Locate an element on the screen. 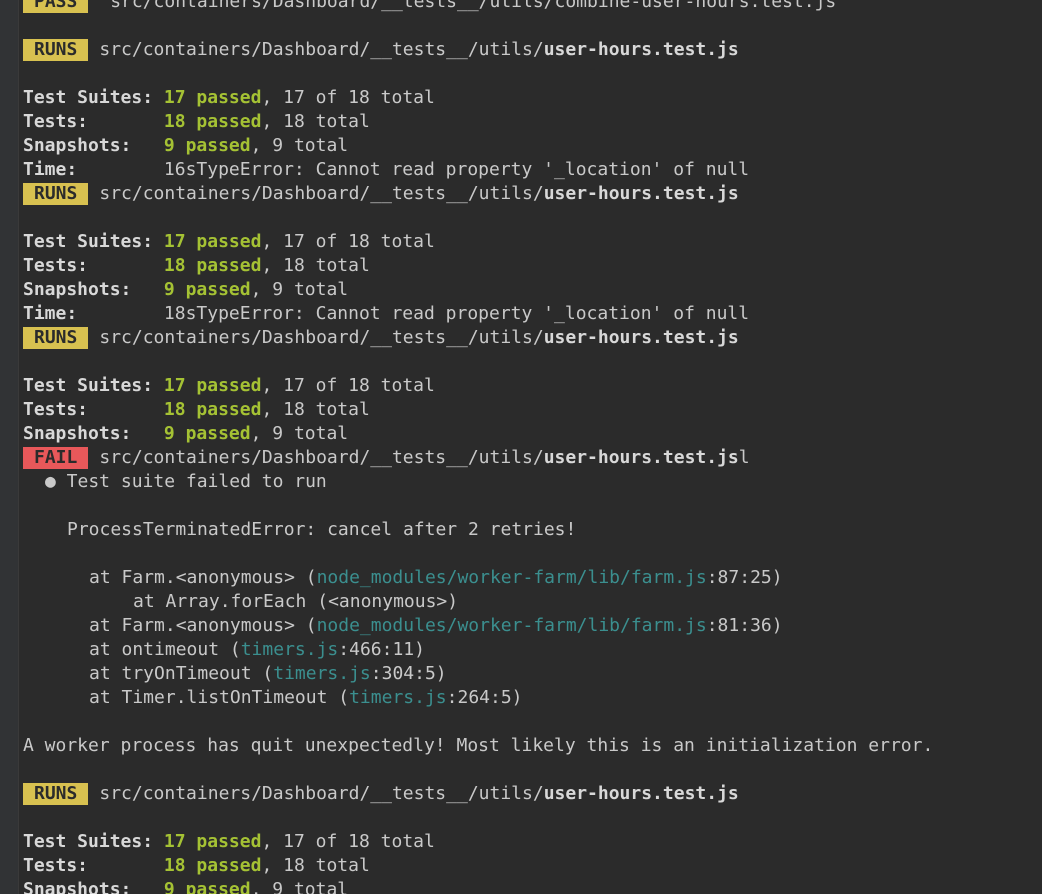 Image resolution: width=1042 pixels, height=894 pixels. stack-frame-location: :466:11) is located at coordinates (381, 649).